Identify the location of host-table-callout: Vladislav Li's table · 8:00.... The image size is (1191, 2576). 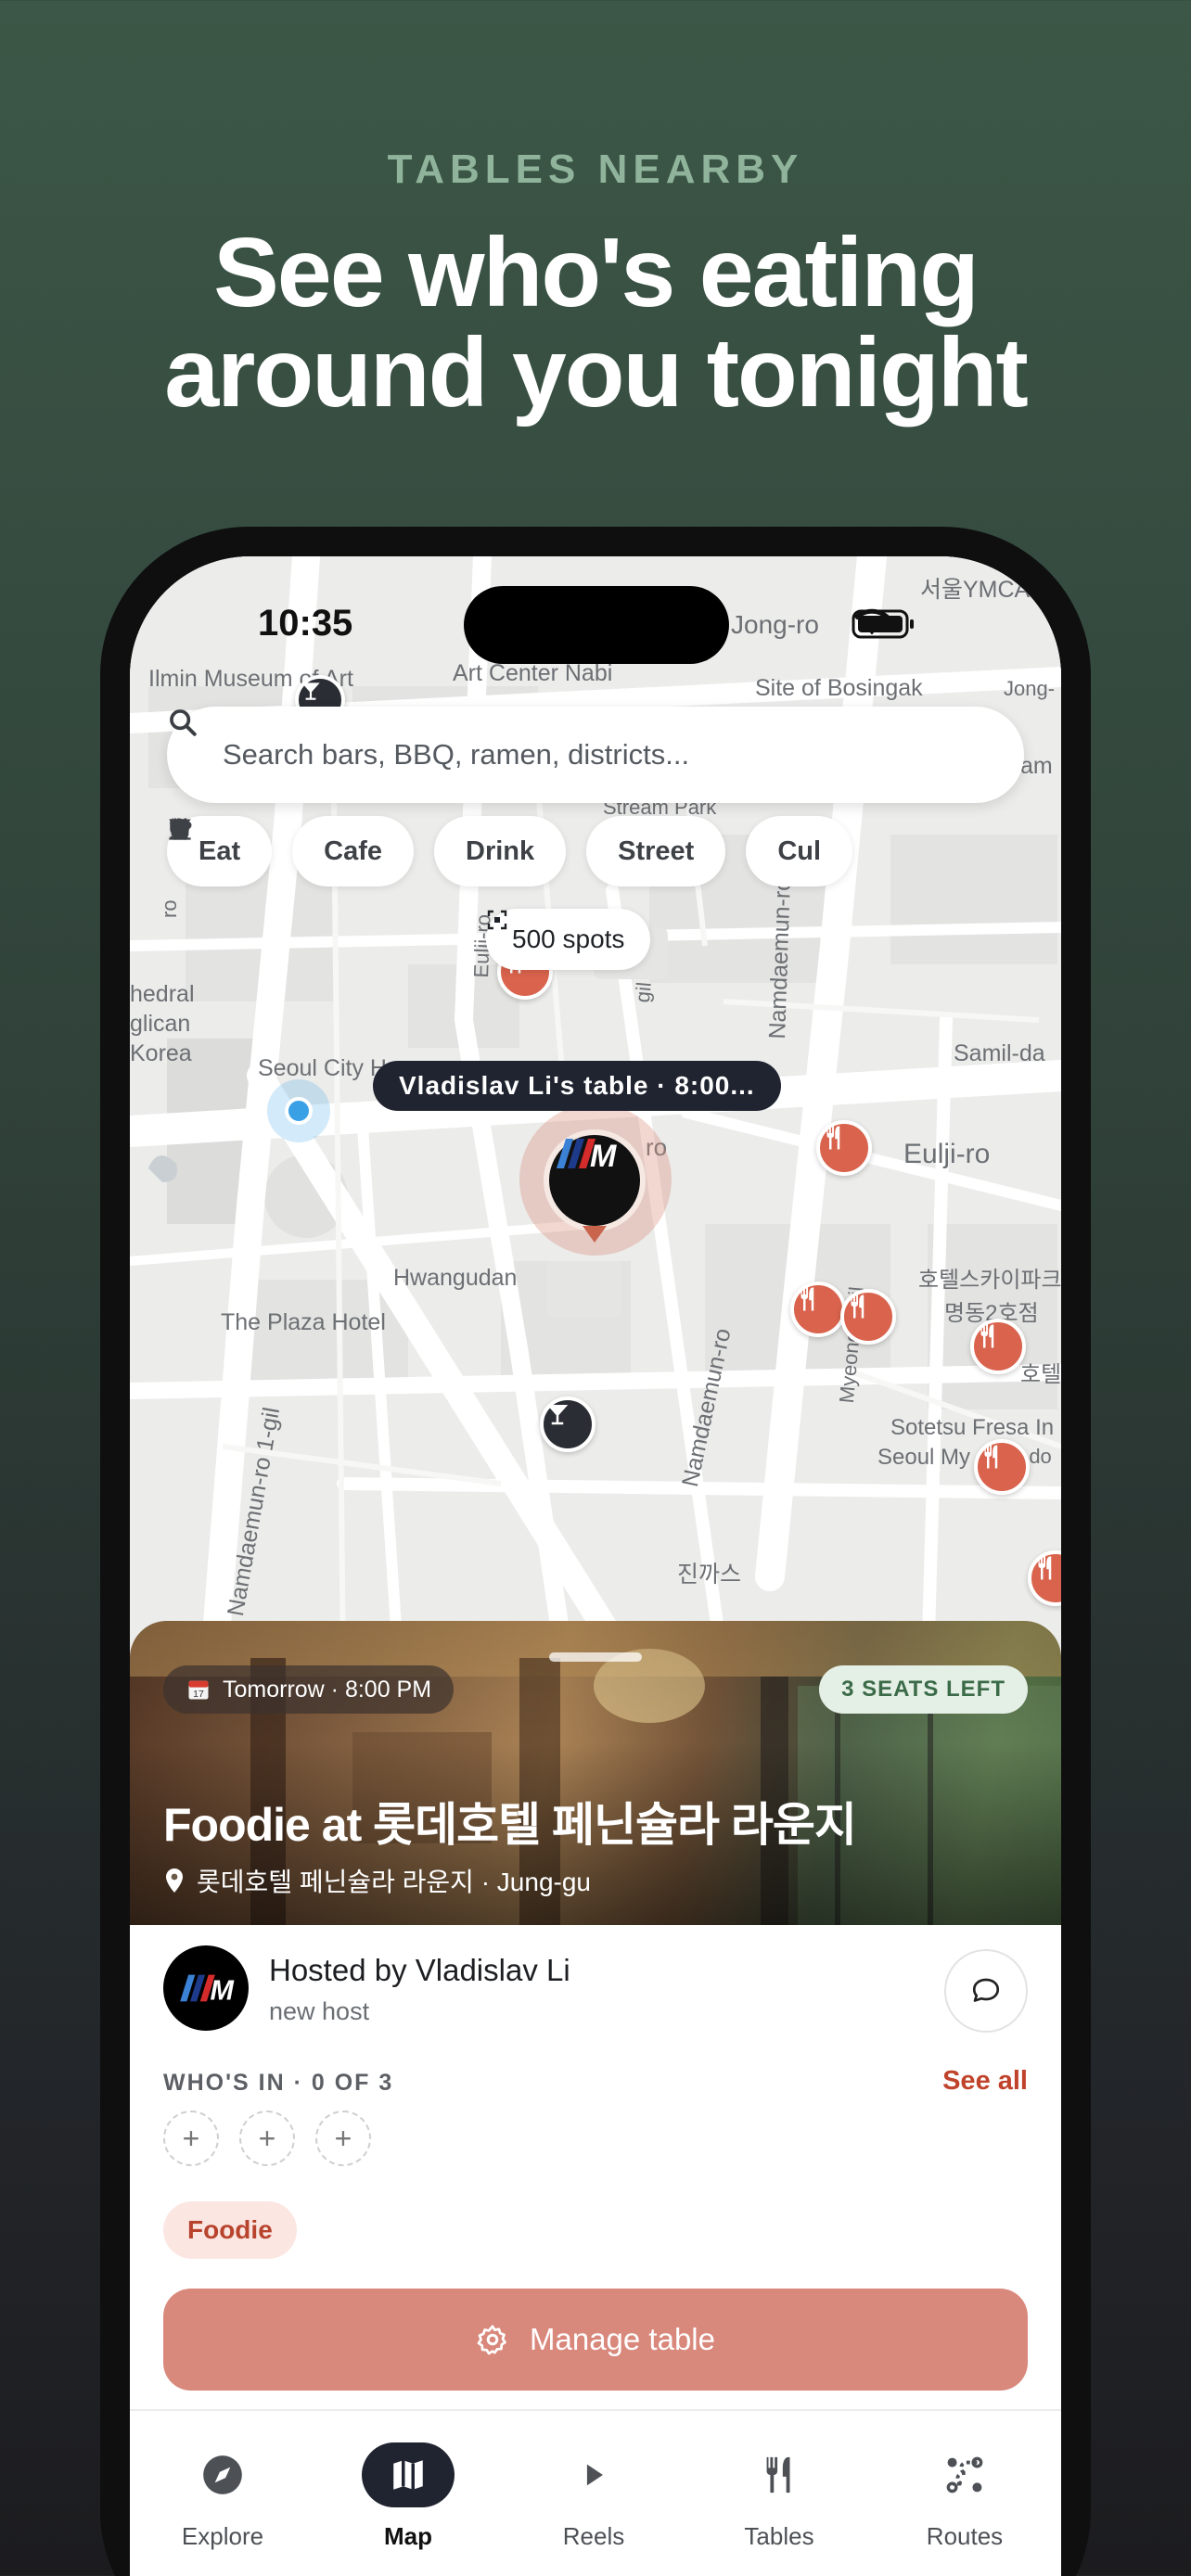
(577, 1086).